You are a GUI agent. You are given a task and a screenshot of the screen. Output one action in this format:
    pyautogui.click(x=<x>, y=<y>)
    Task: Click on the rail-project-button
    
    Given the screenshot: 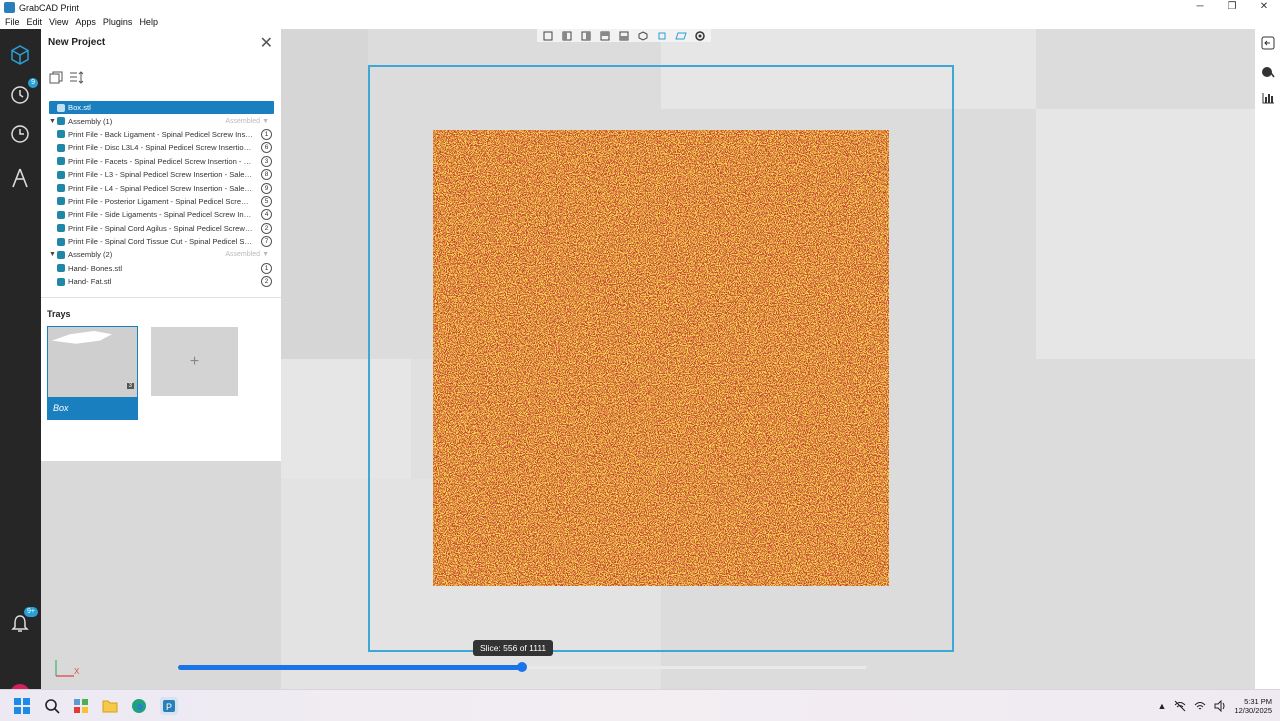 What is the action you would take?
    pyautogui.click(x=20, y=55)
    